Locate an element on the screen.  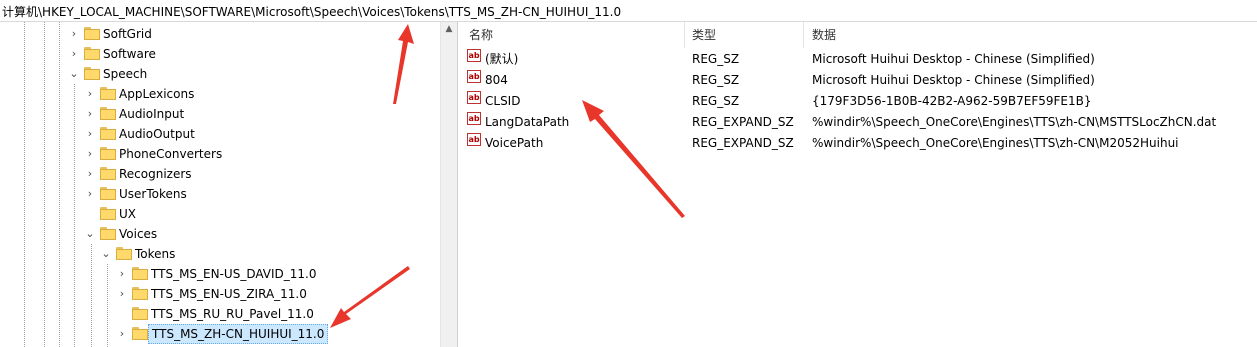
annotation-arrow-diagonal-up is located at coordinates (633, 159).